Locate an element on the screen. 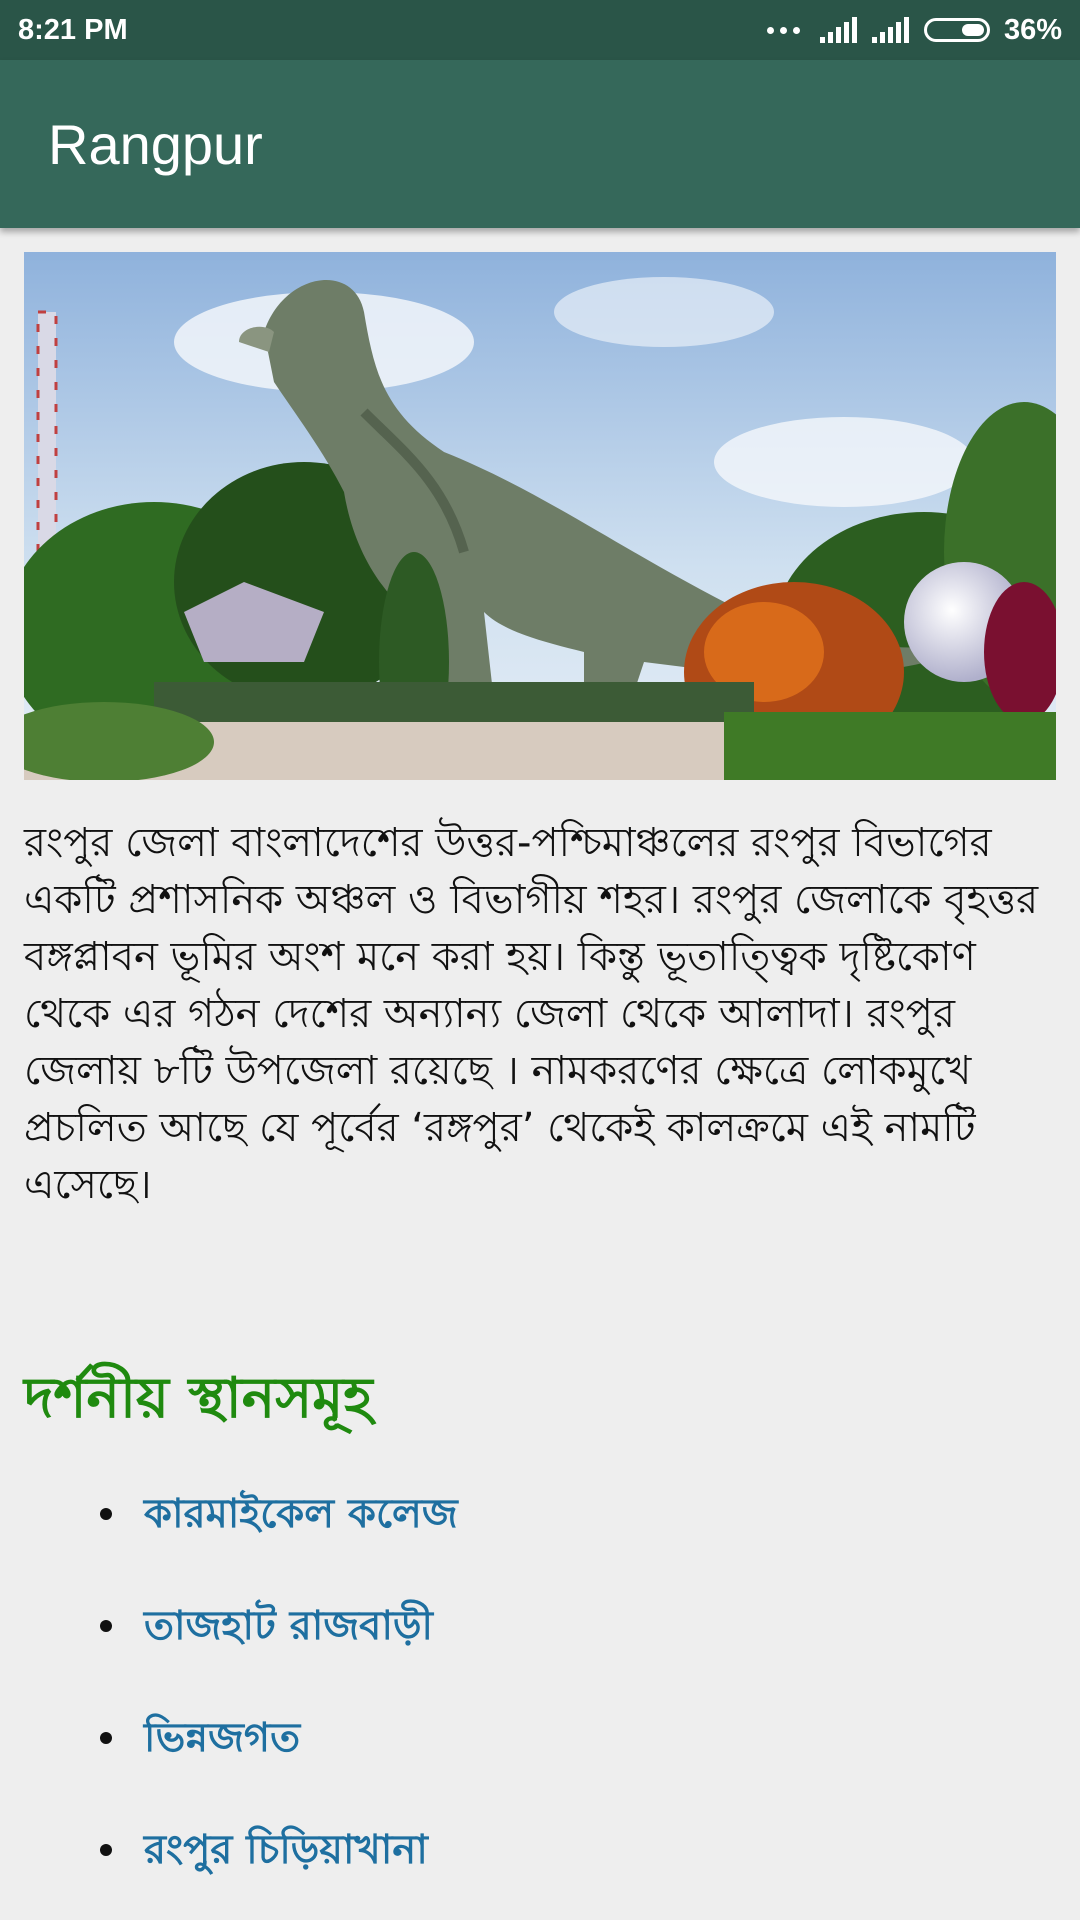 The height and width of the screenshot is (1920, 1080). status-time: 8:21 PM is located at coordinates (73, 29).